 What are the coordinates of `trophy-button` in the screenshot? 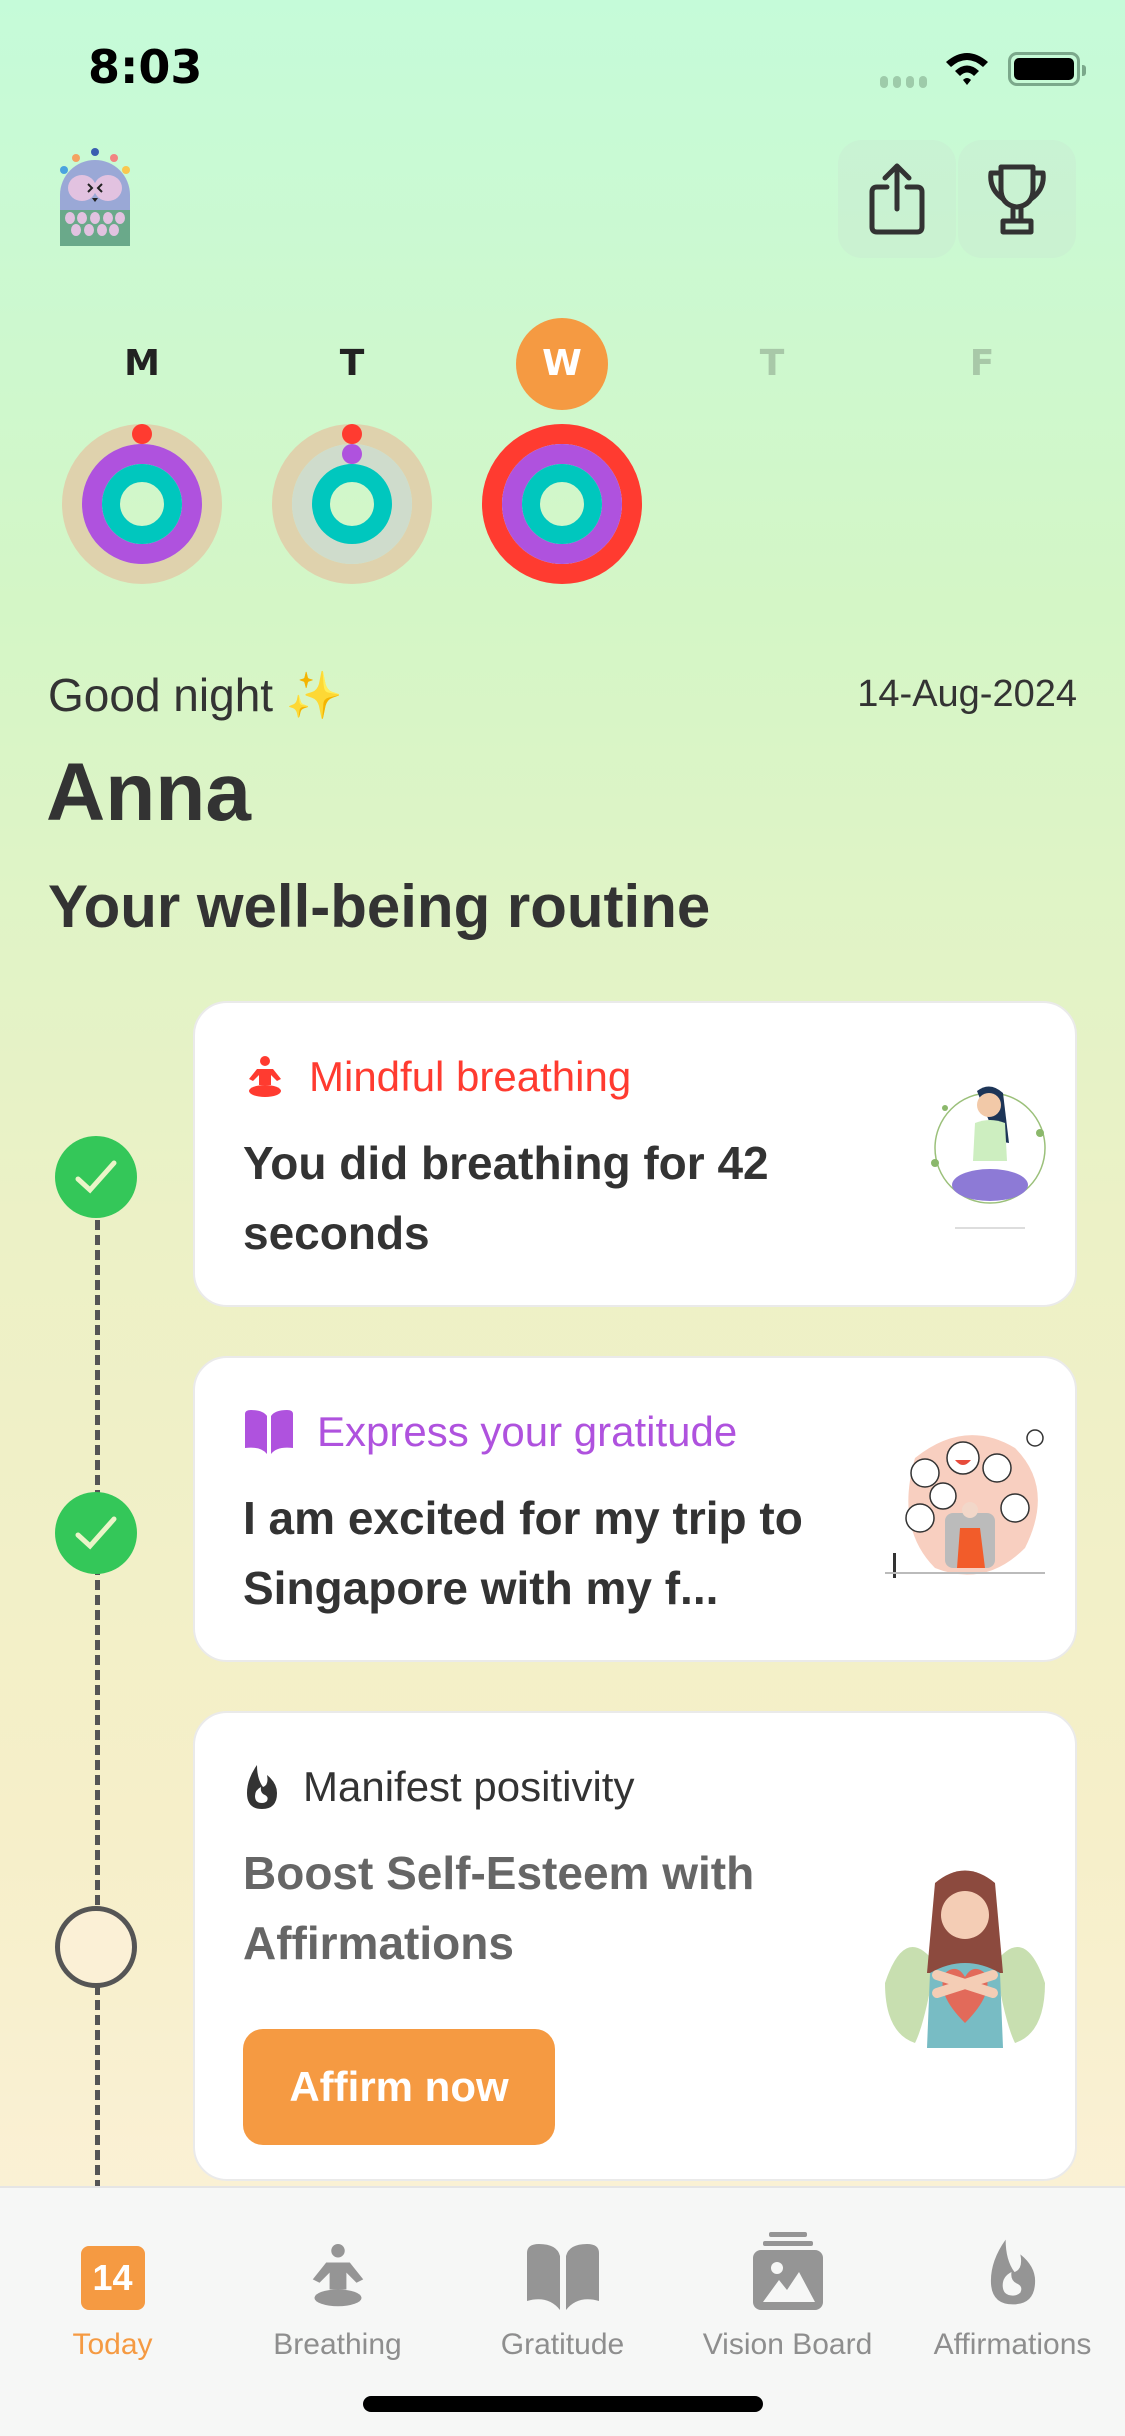 It's located at (1017, 199).